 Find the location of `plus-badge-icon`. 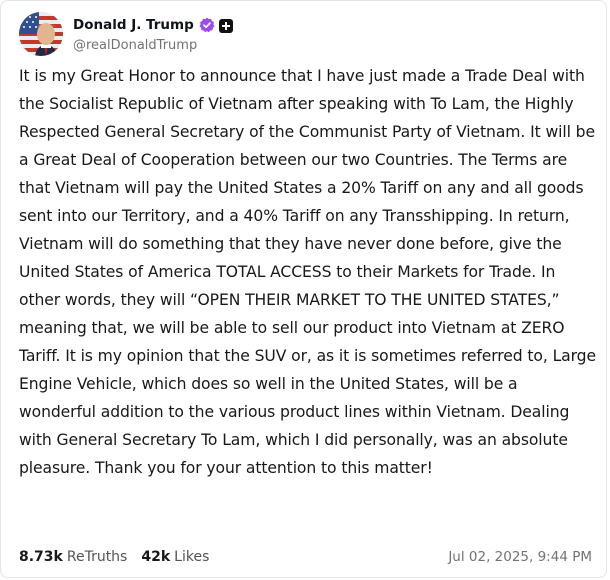

plus-badge-icon is located at coordinates (225, 25).